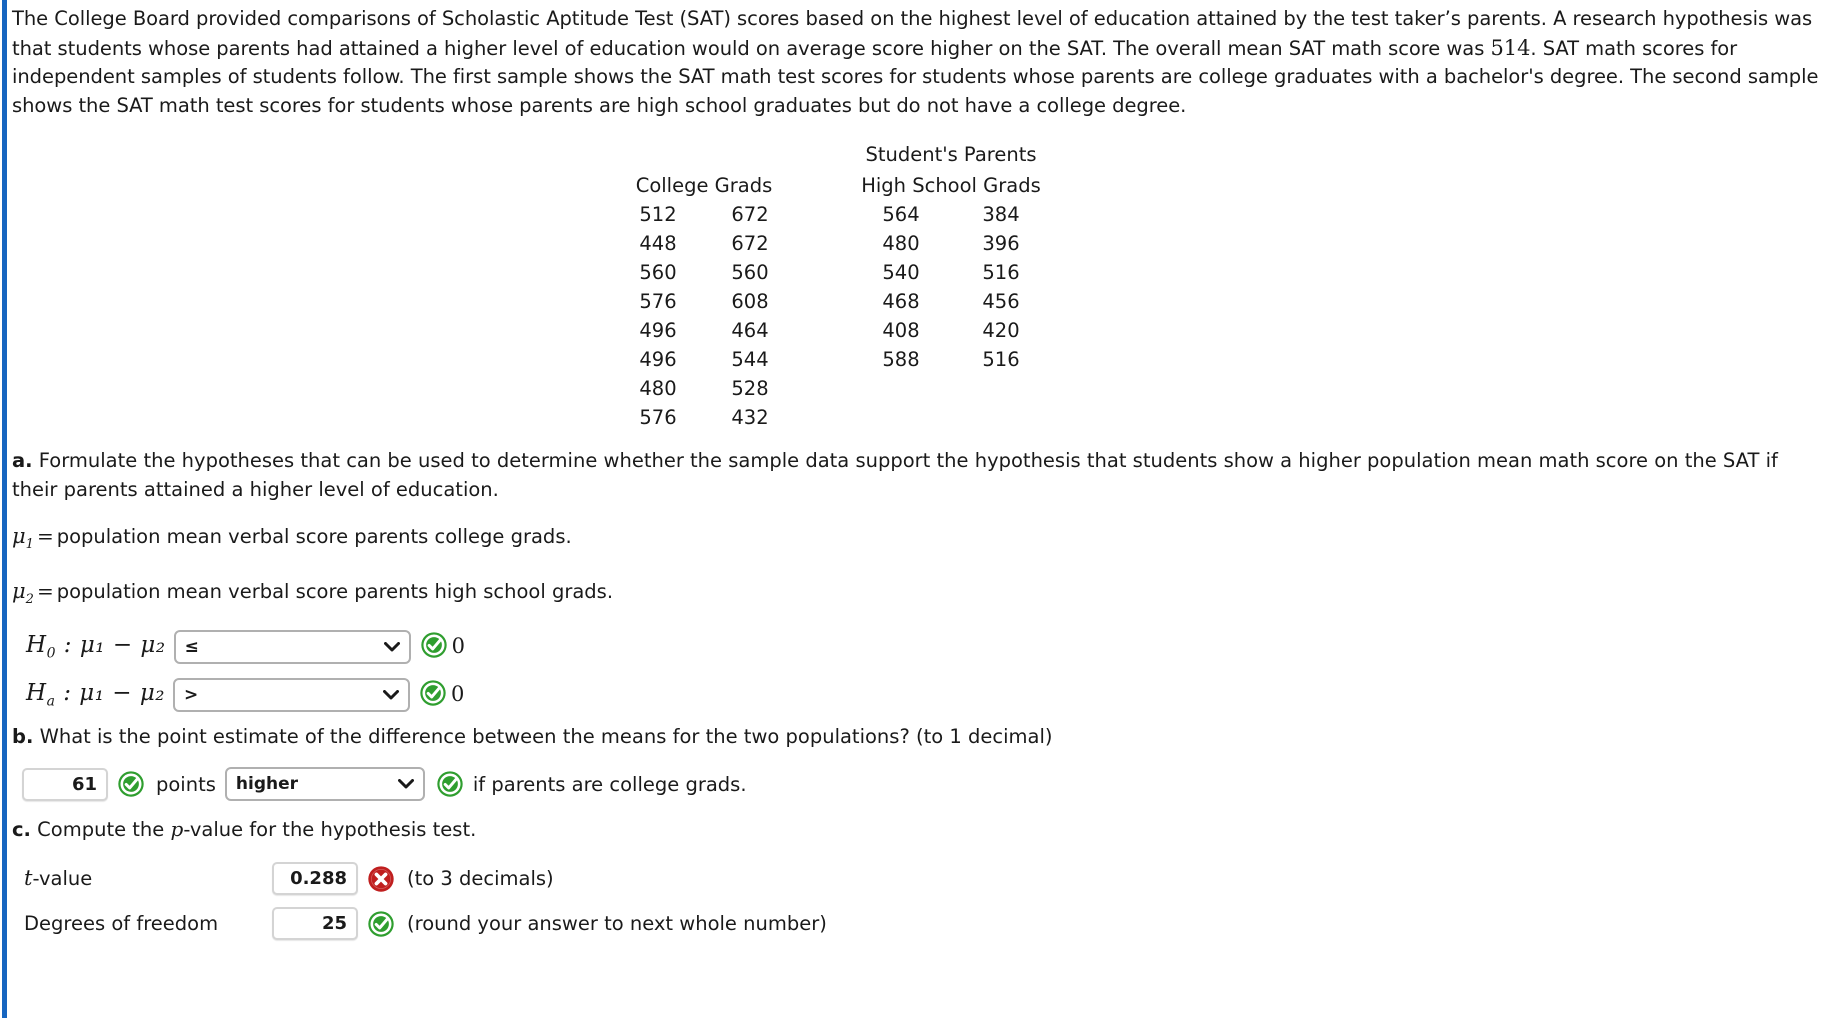  Describe the element at coordinates (376, 924) in the screenshot. I see `degrees-of-freedom-status` at that location.